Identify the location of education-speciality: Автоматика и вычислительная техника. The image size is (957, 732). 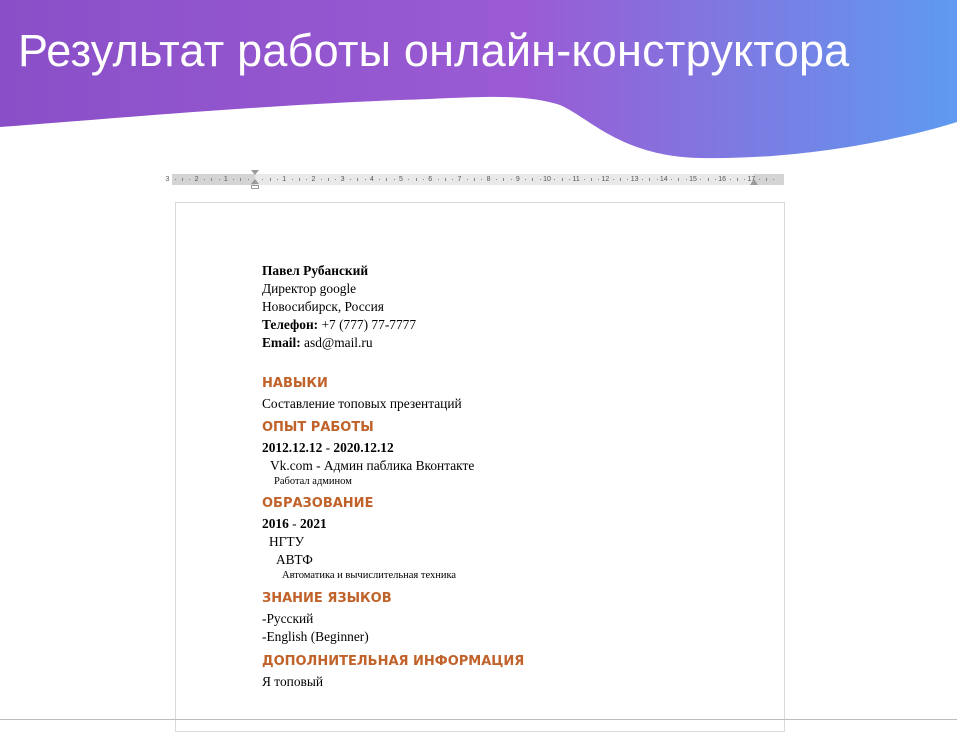
(369, 575).